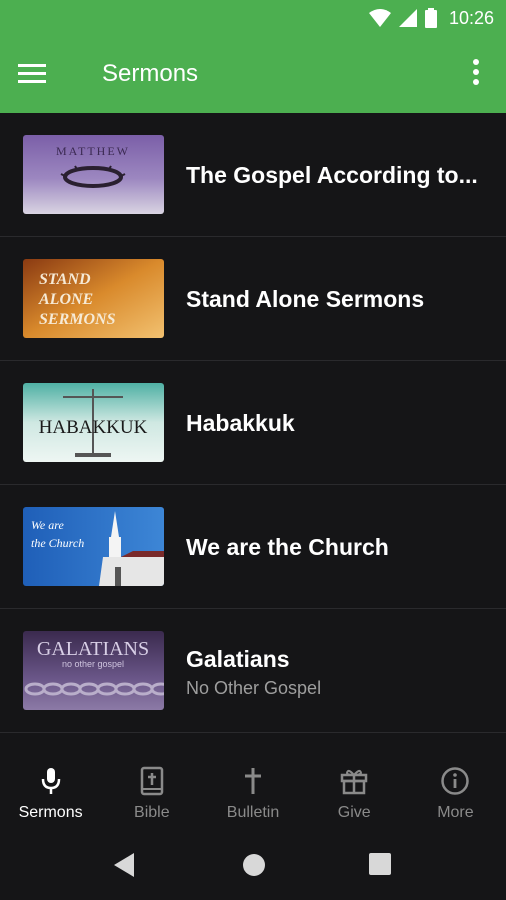 This screenshot has height=900, width=506. Describe the element at coordinates (65, 299) in the screenshot. I see `svg-text: ALONE` at that location.